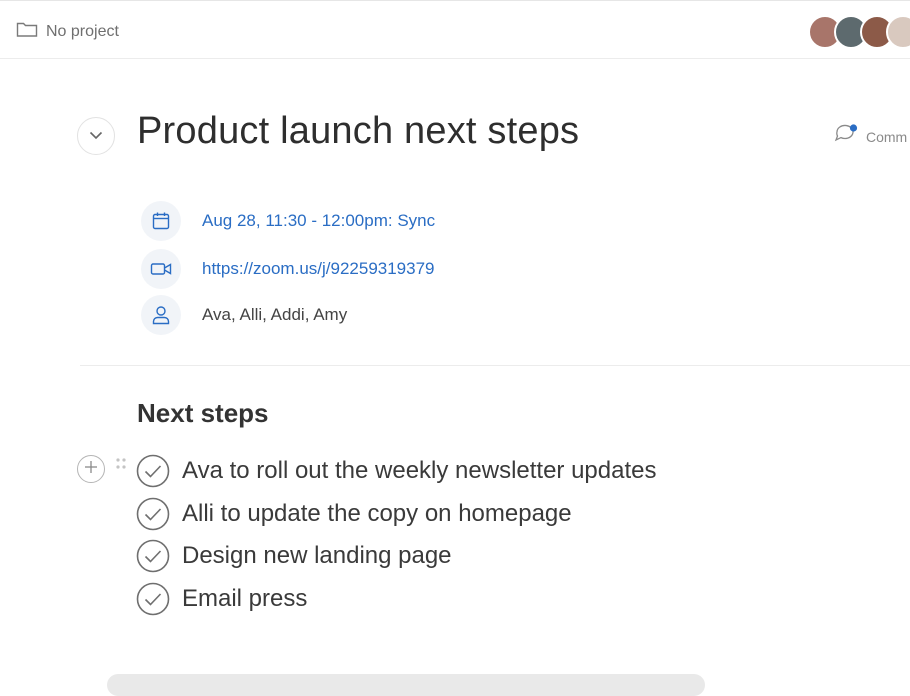 The height and width of the screenshot is (696, 910). What do you see at coordinates (406, 685) in the screenshot?
I see `horizontal-scrollbar` at bounding box center [406, 685].